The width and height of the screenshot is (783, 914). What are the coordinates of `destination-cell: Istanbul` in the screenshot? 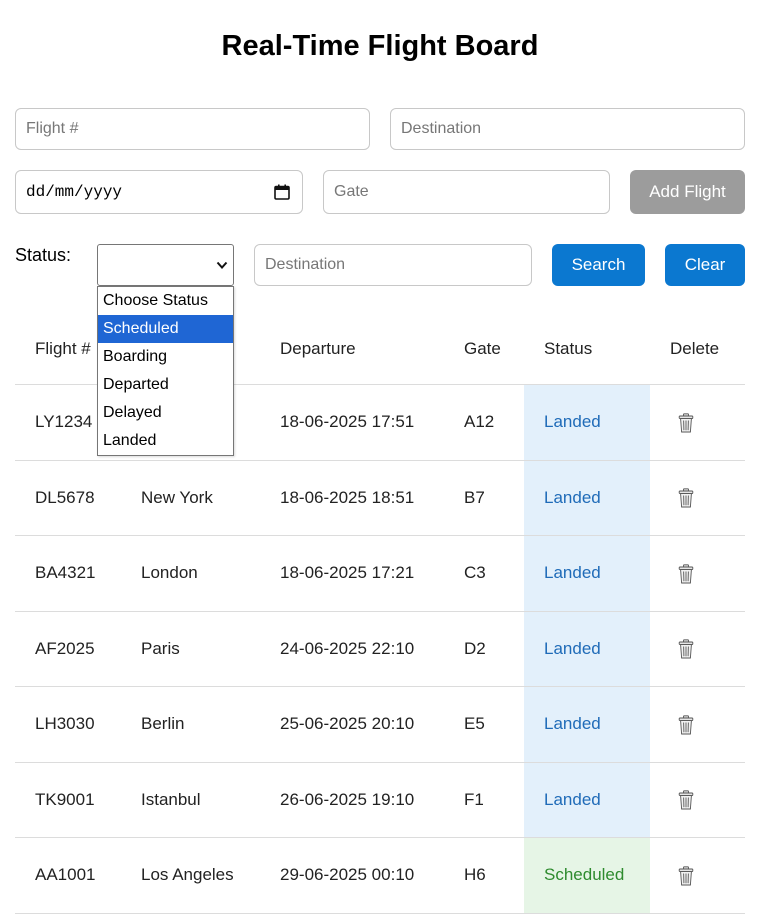 It's located at (190, 800).